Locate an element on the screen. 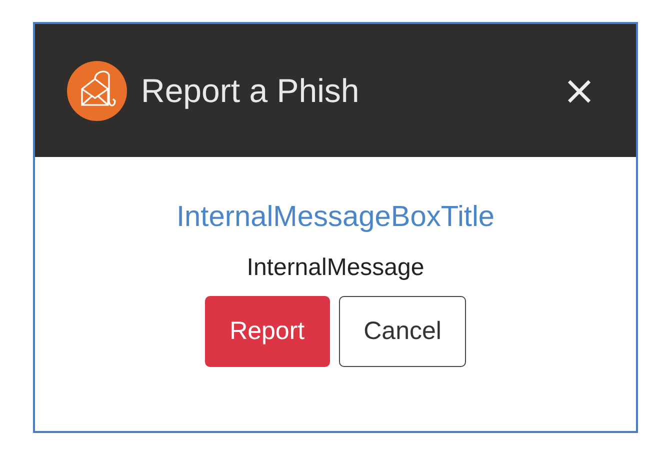 The height and width of the screenshot is (459, 652). report-button: Report is located at coordinates (267, 331).